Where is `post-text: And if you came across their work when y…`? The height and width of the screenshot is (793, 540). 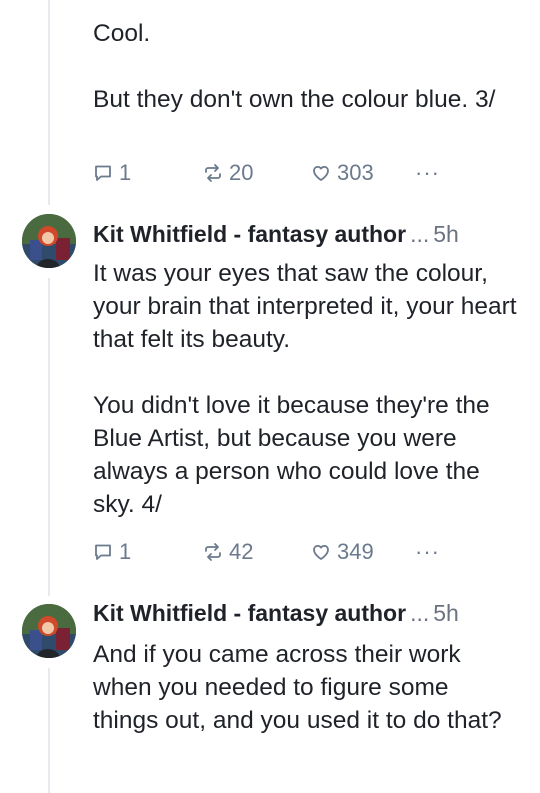 post-text: And if you came across their work when y… is located at coordinates (297, 687).